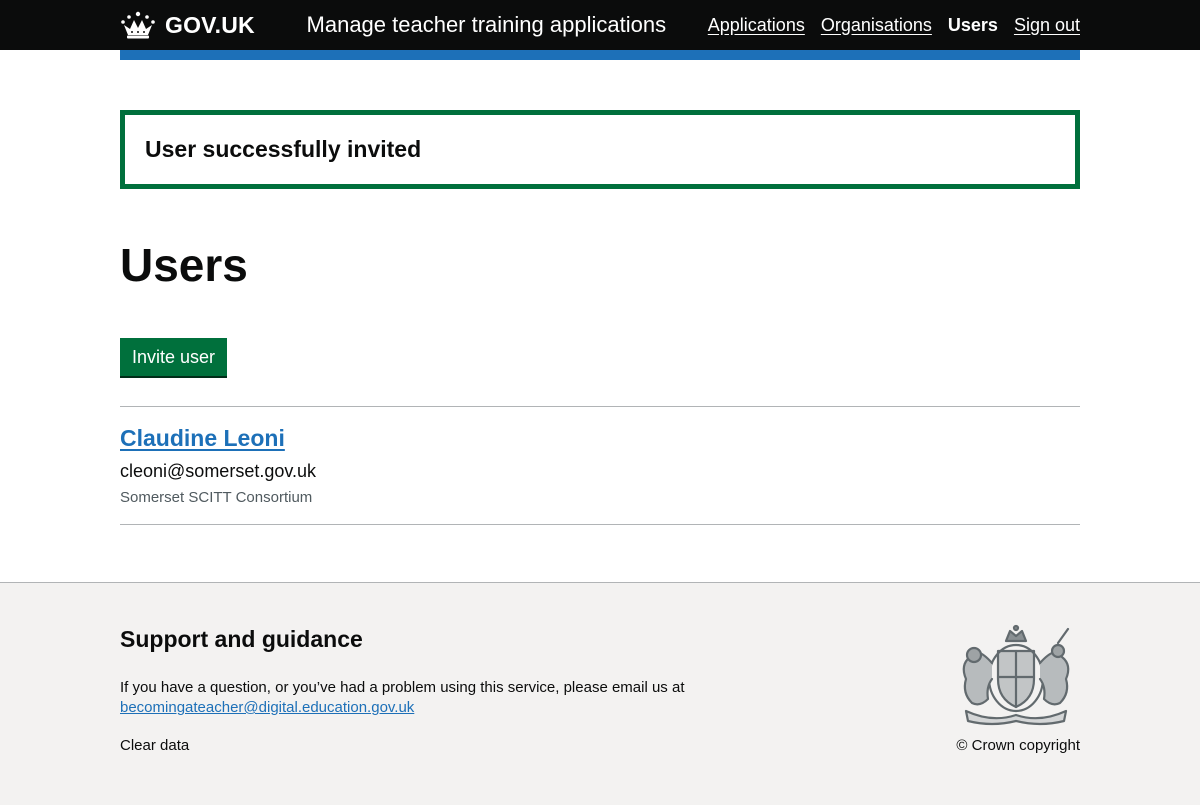  I want to click on crown-copyright-link: © Crown copyright, so click(1018, 745).